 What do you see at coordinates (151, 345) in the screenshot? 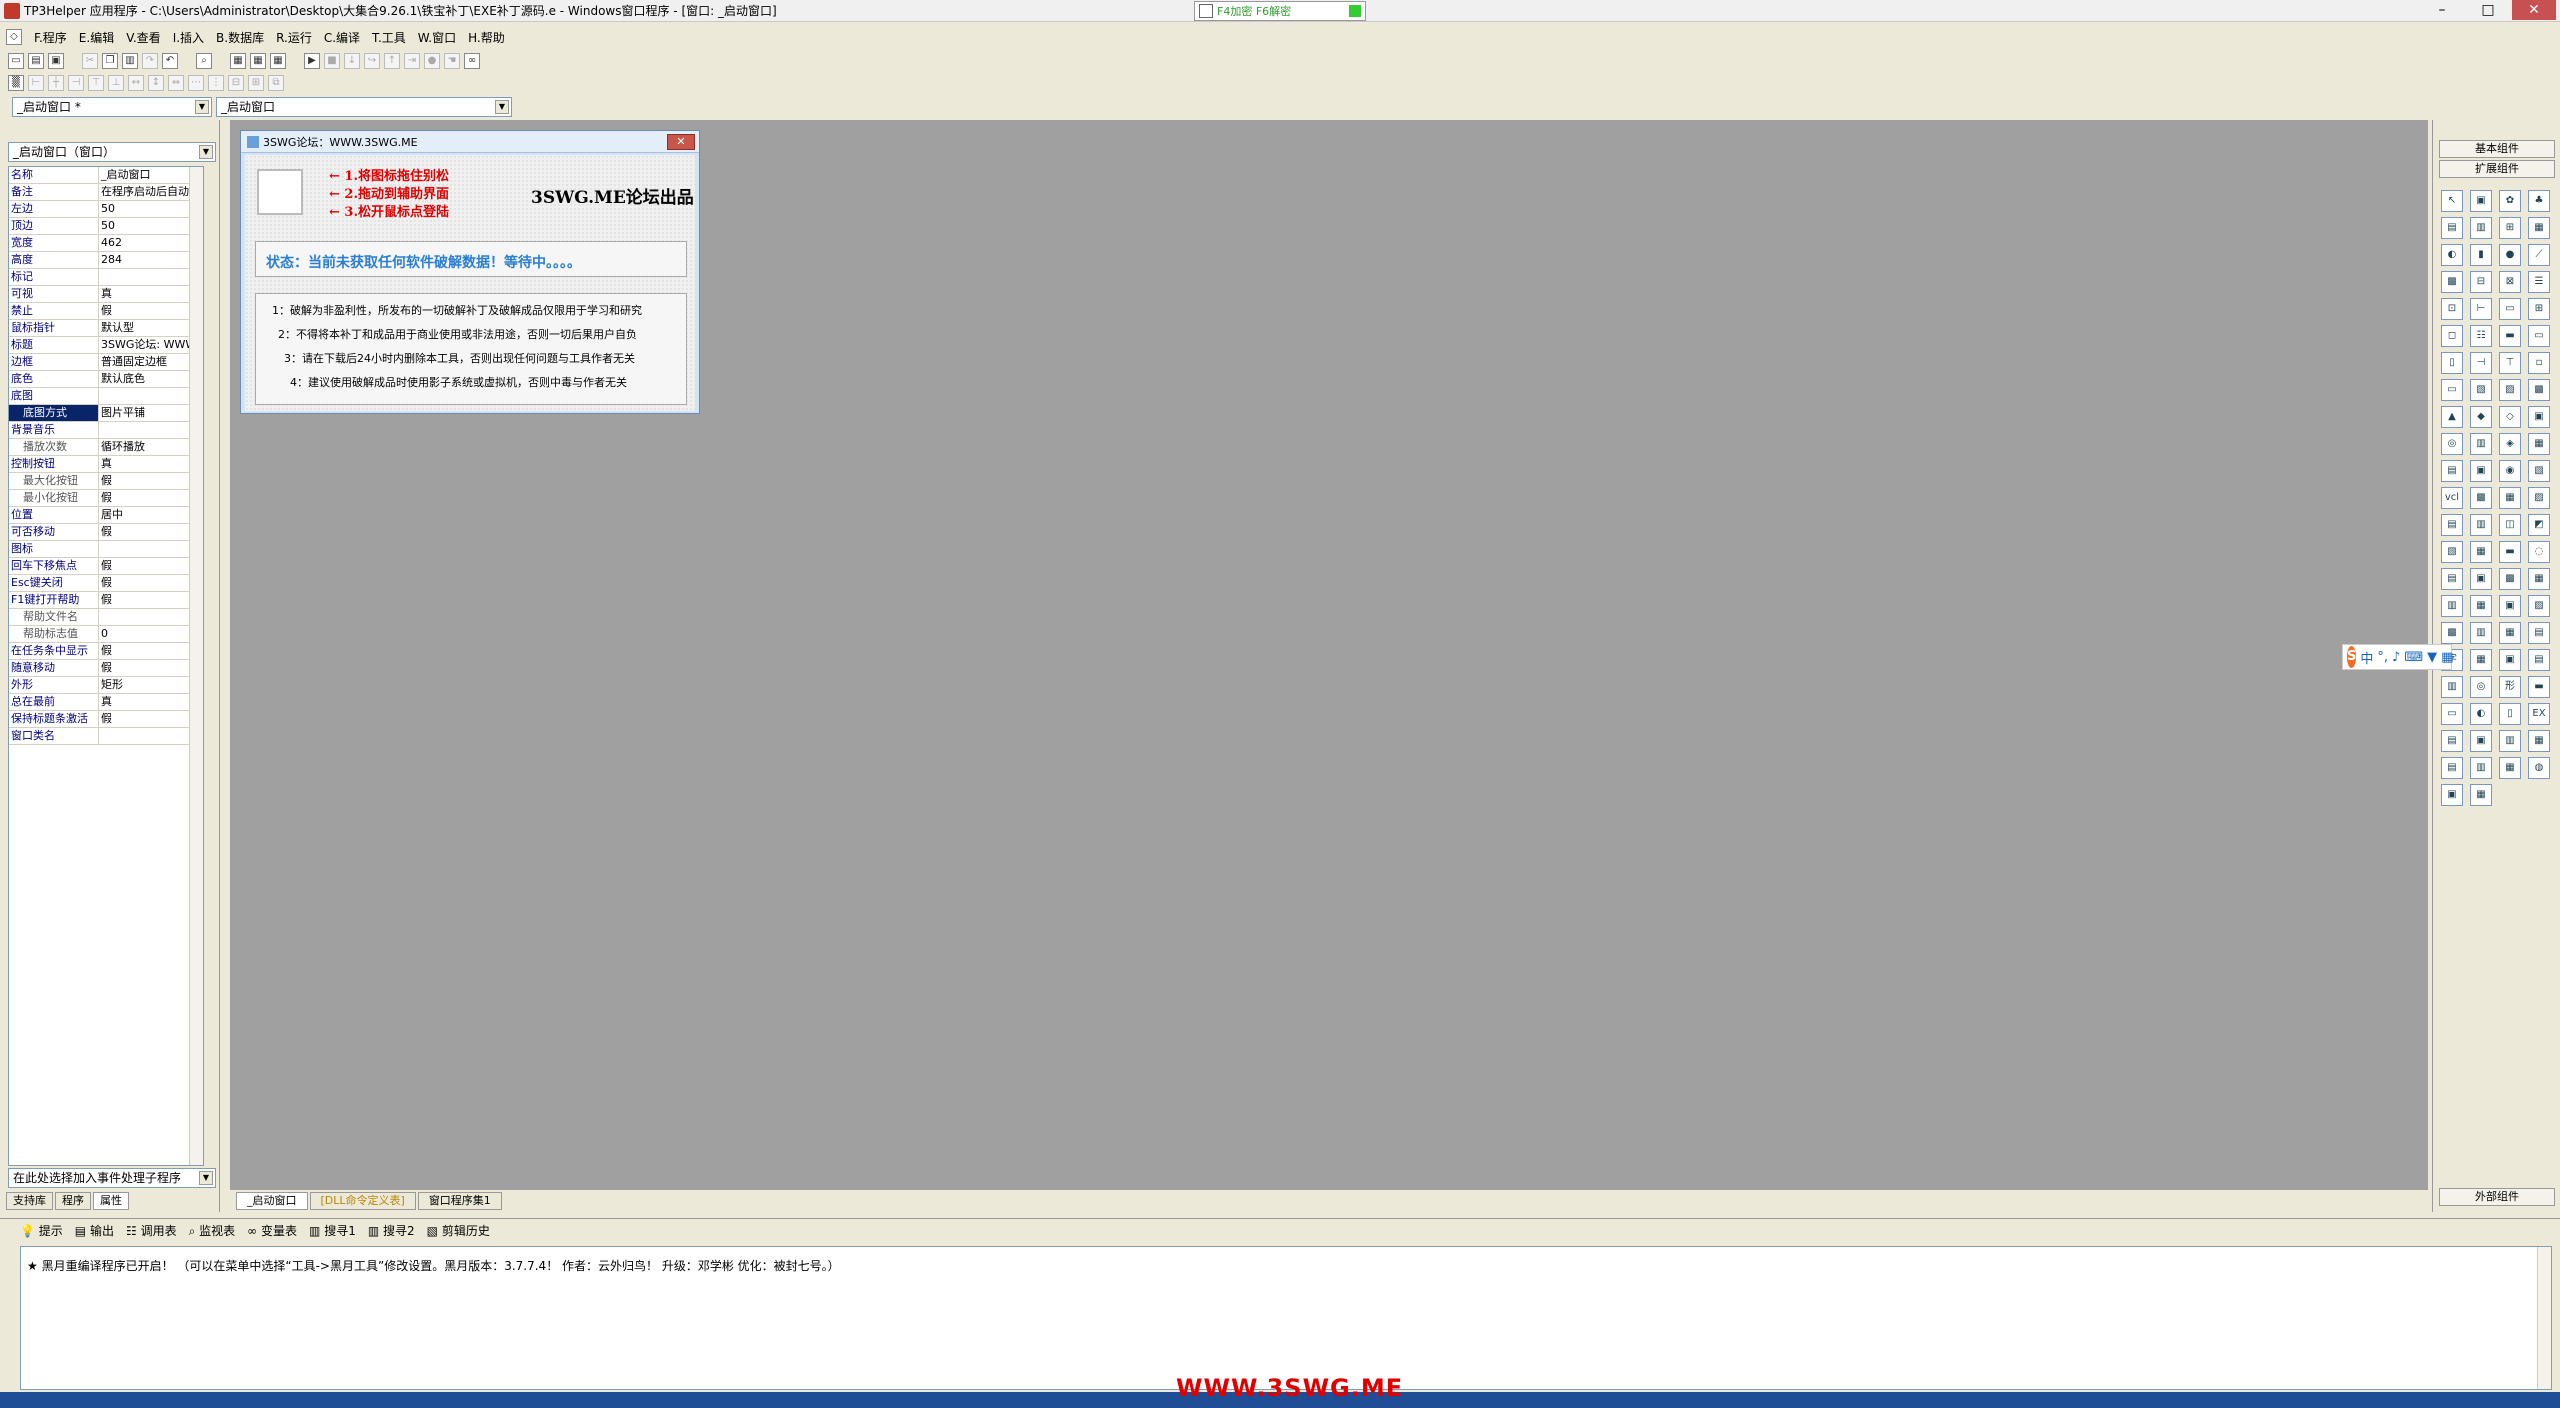
I see `property-value: 3SWG论坛: WWW.3S` at bounding box center [151, 345].